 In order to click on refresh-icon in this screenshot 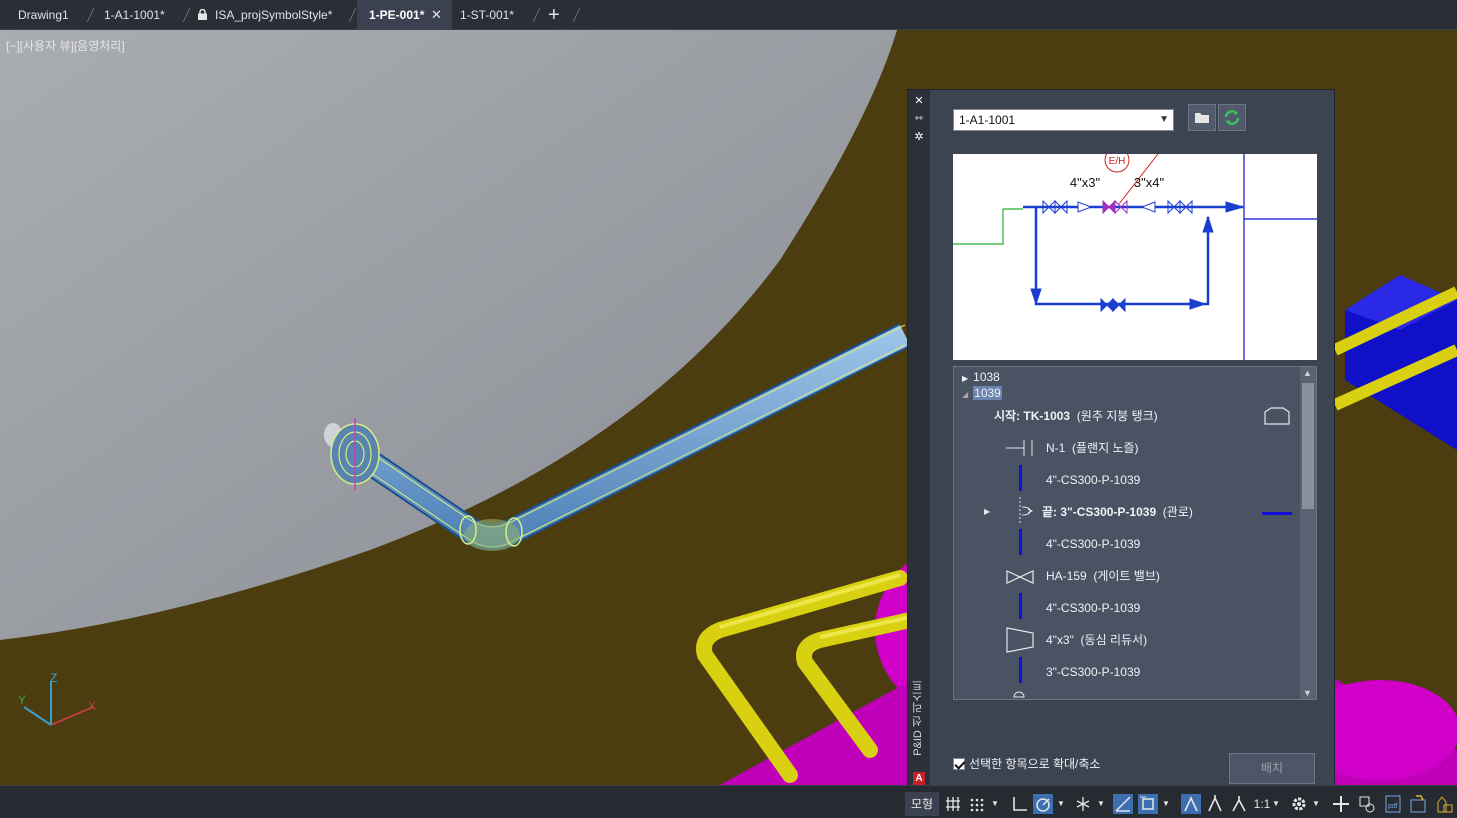, I will do `click(1232, 117)`.